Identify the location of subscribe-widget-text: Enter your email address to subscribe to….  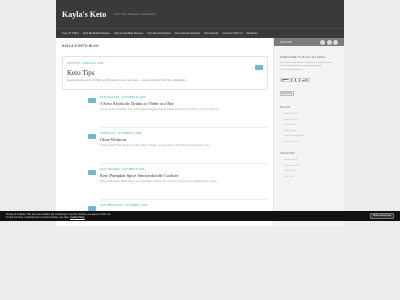
(306, 64).